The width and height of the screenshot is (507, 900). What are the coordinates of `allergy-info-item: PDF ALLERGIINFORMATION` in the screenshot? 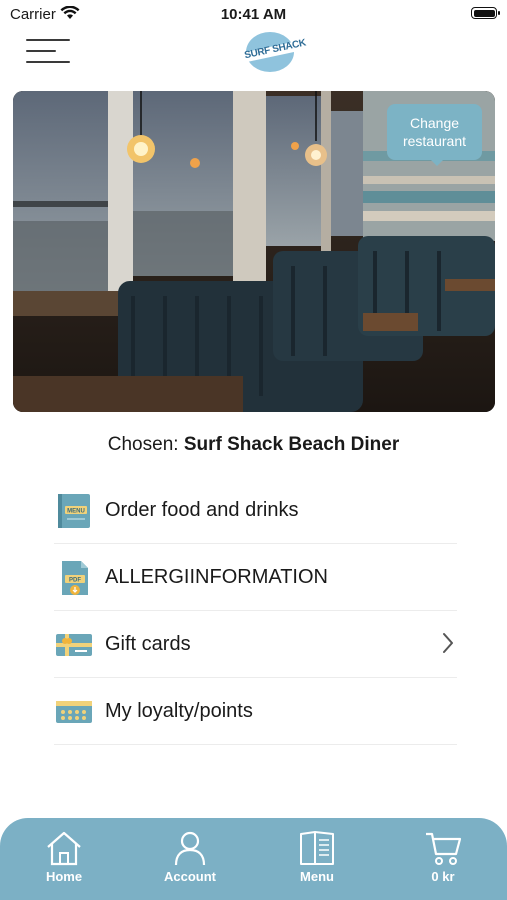 It's located at (255, 577).